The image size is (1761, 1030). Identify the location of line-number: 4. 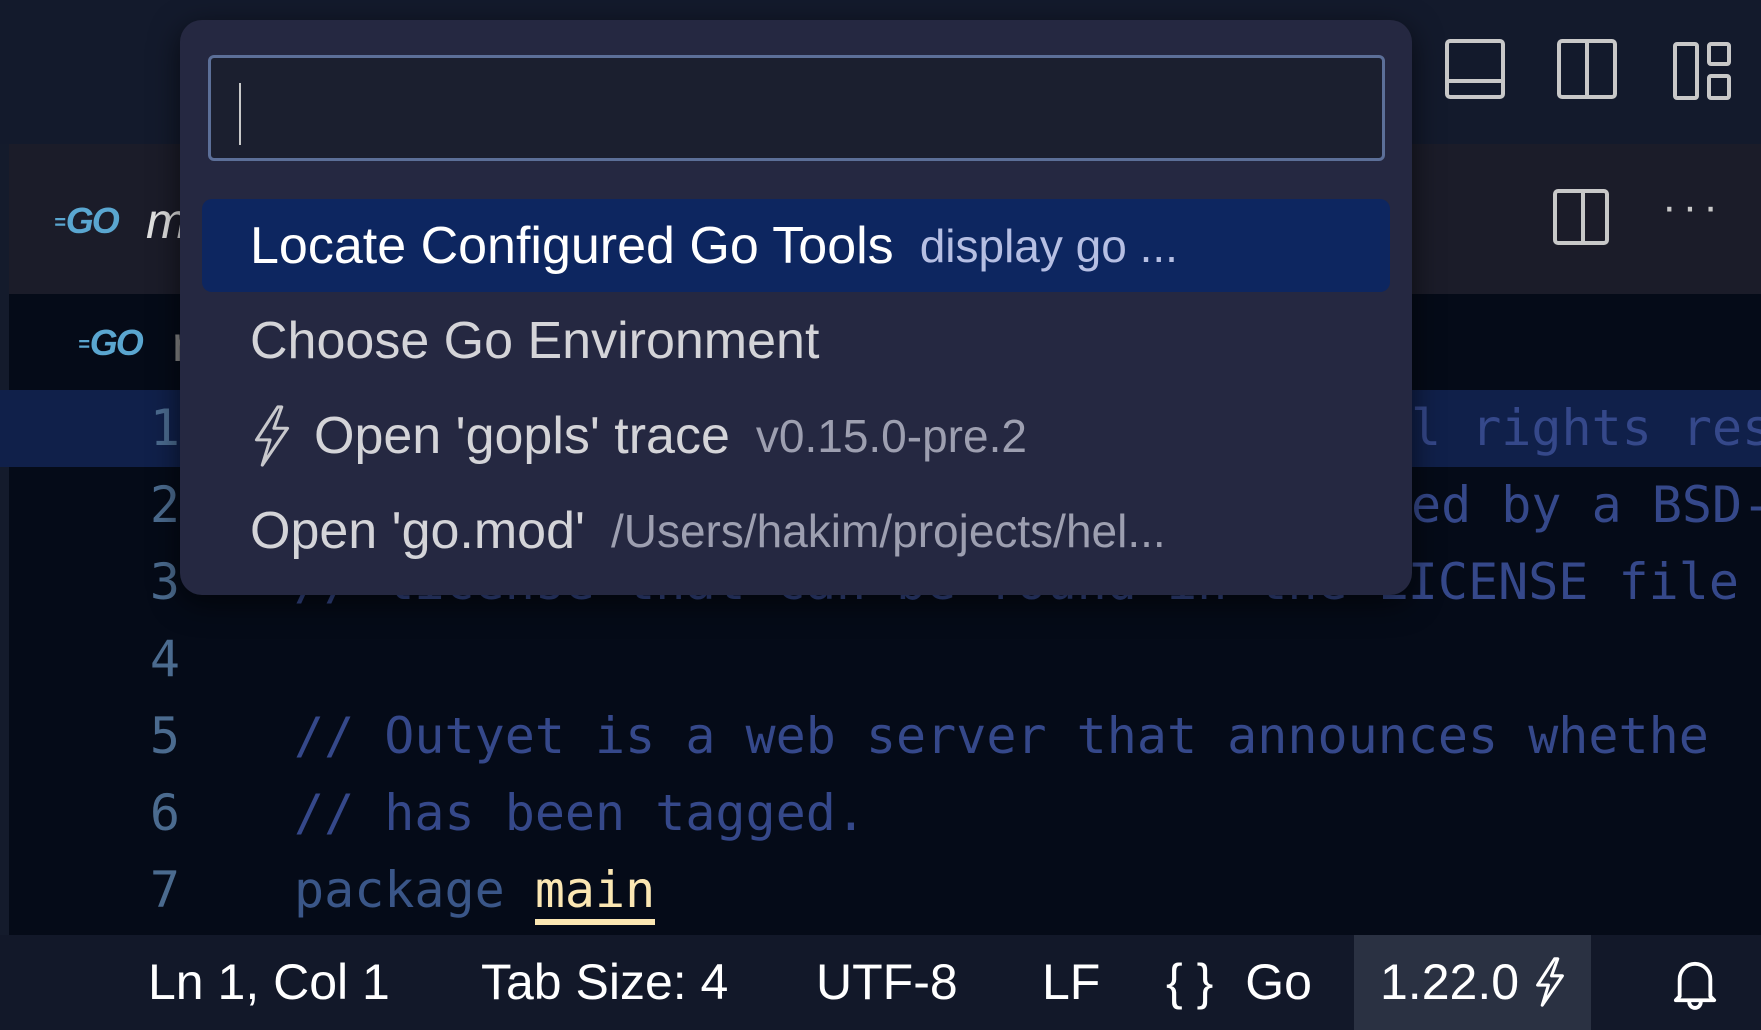
(164, 659).